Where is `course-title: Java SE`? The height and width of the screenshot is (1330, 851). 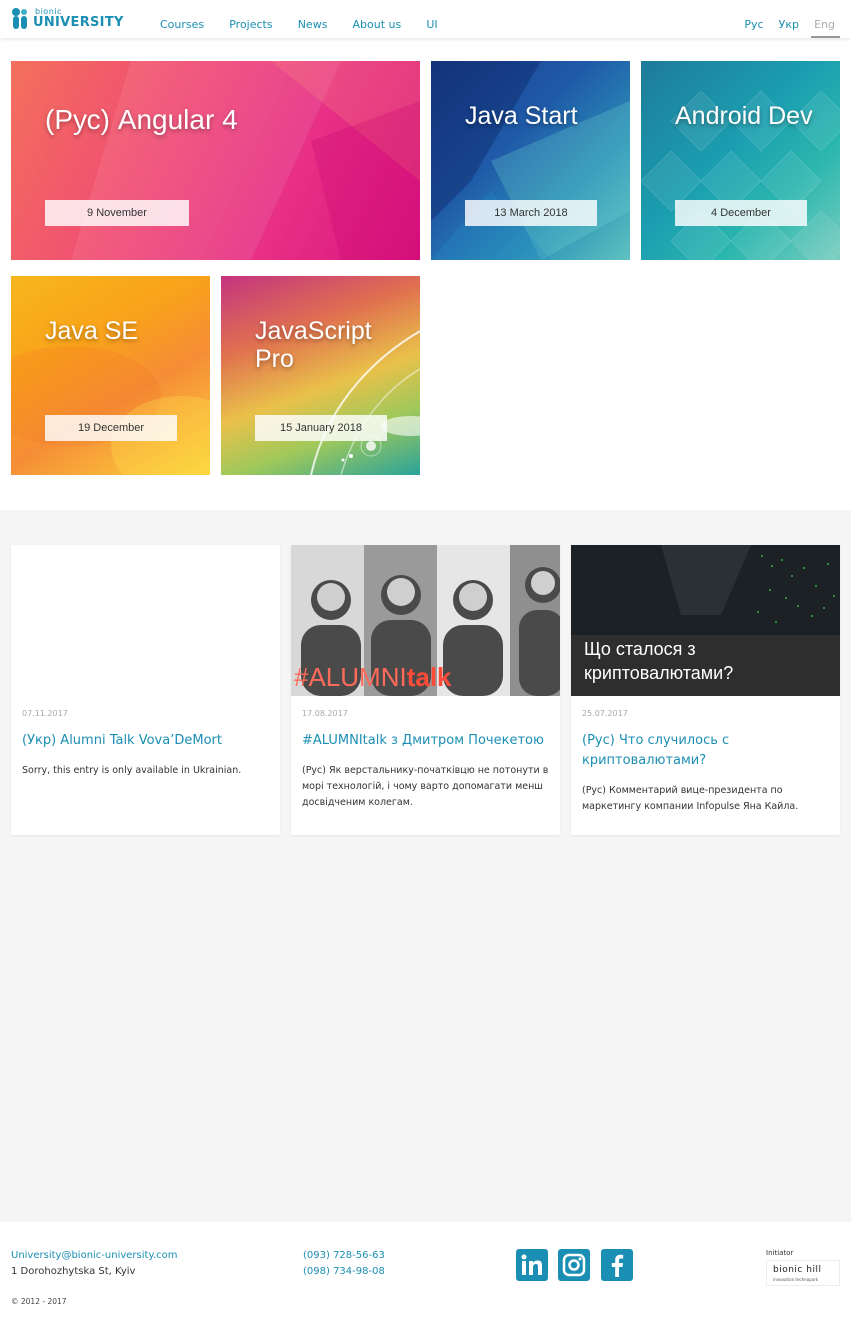
course-title: Java SE is located at coordinates (92, 331).